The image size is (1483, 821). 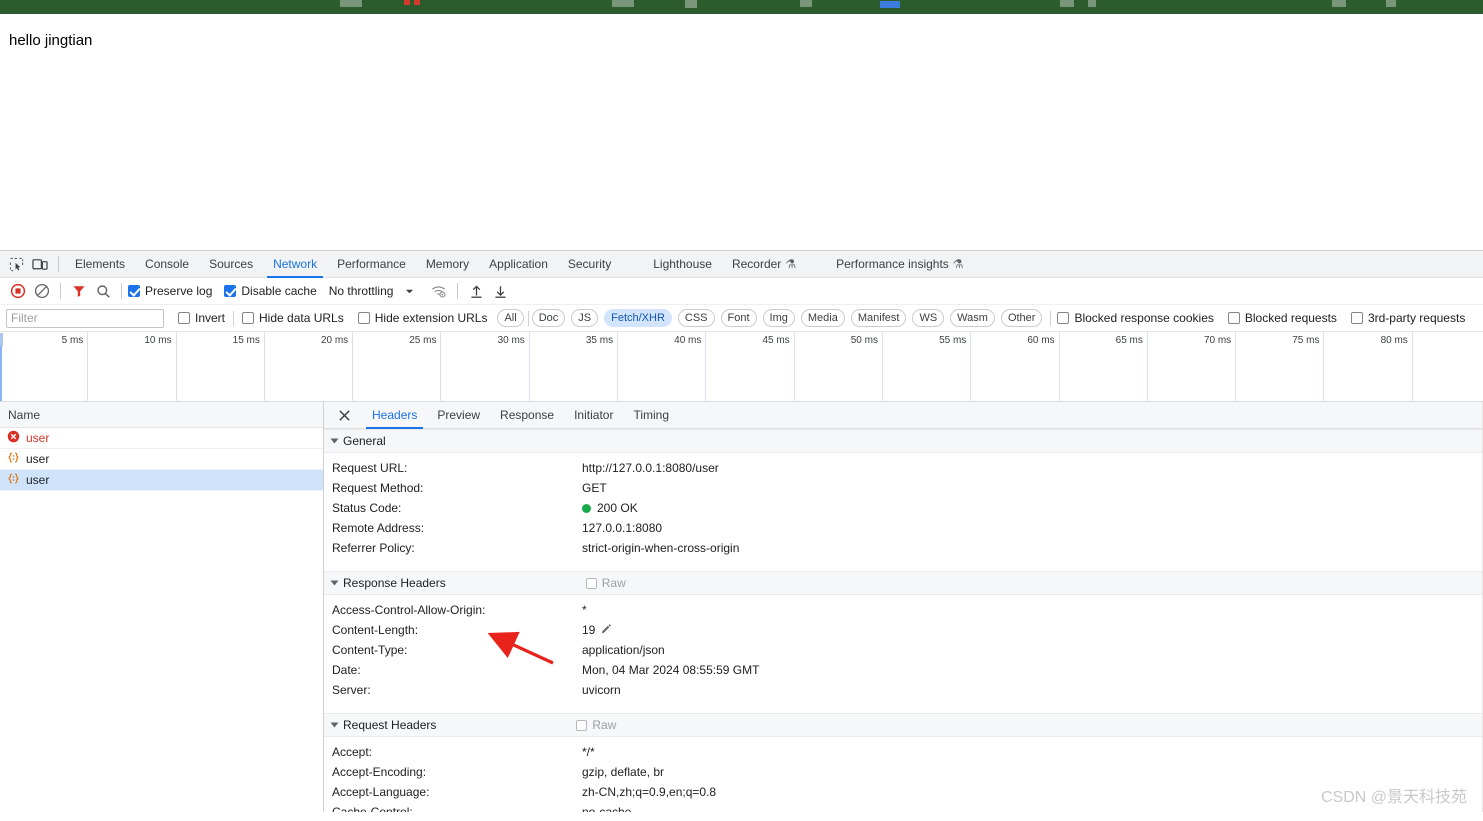 I want to click on type-chip-all: All, so click(x=510, y=318).